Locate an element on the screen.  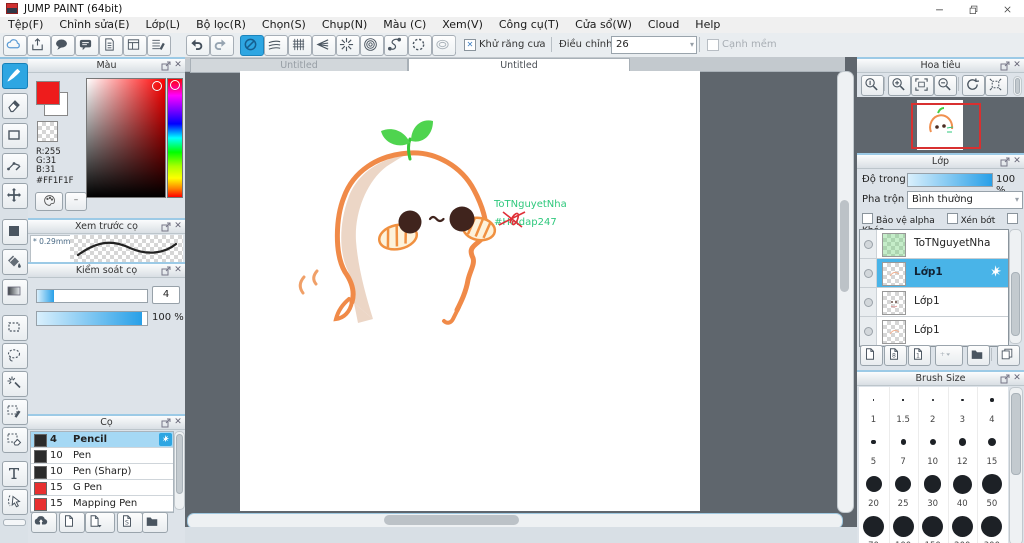
hue-marker is located at coordinates (175, 85).